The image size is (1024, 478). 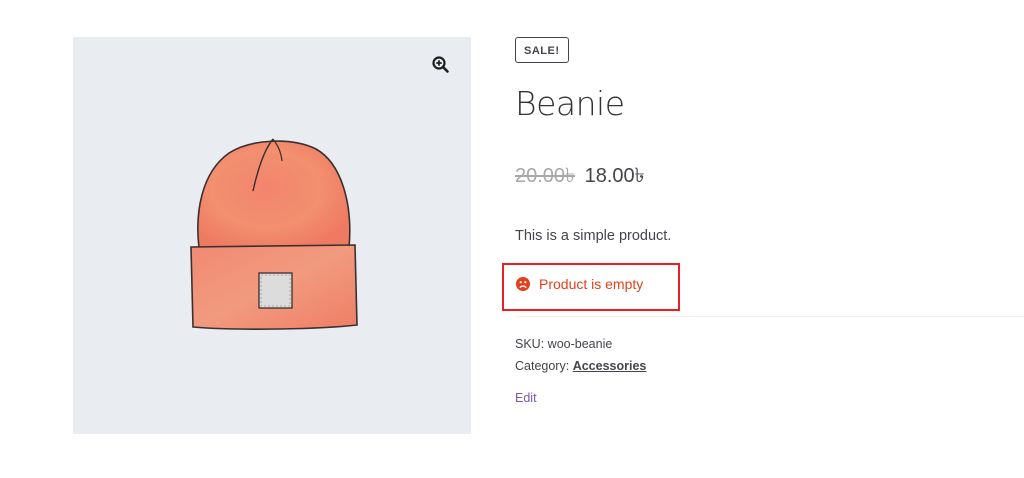 I want to click on error-notice-highlight: Product is empty, so click(x=591, y=287).